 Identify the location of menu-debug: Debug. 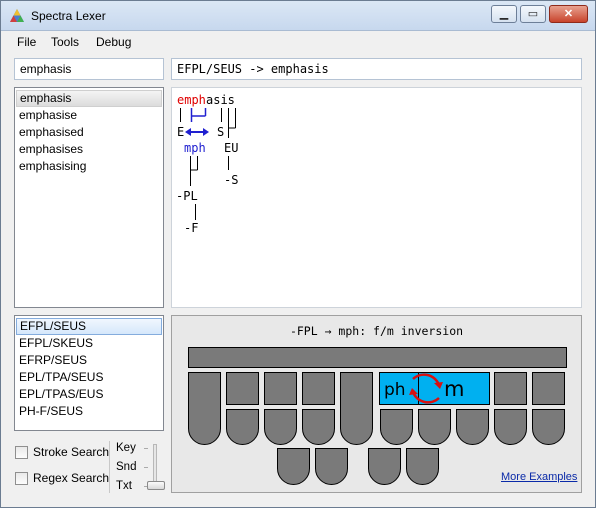
(113, 42).